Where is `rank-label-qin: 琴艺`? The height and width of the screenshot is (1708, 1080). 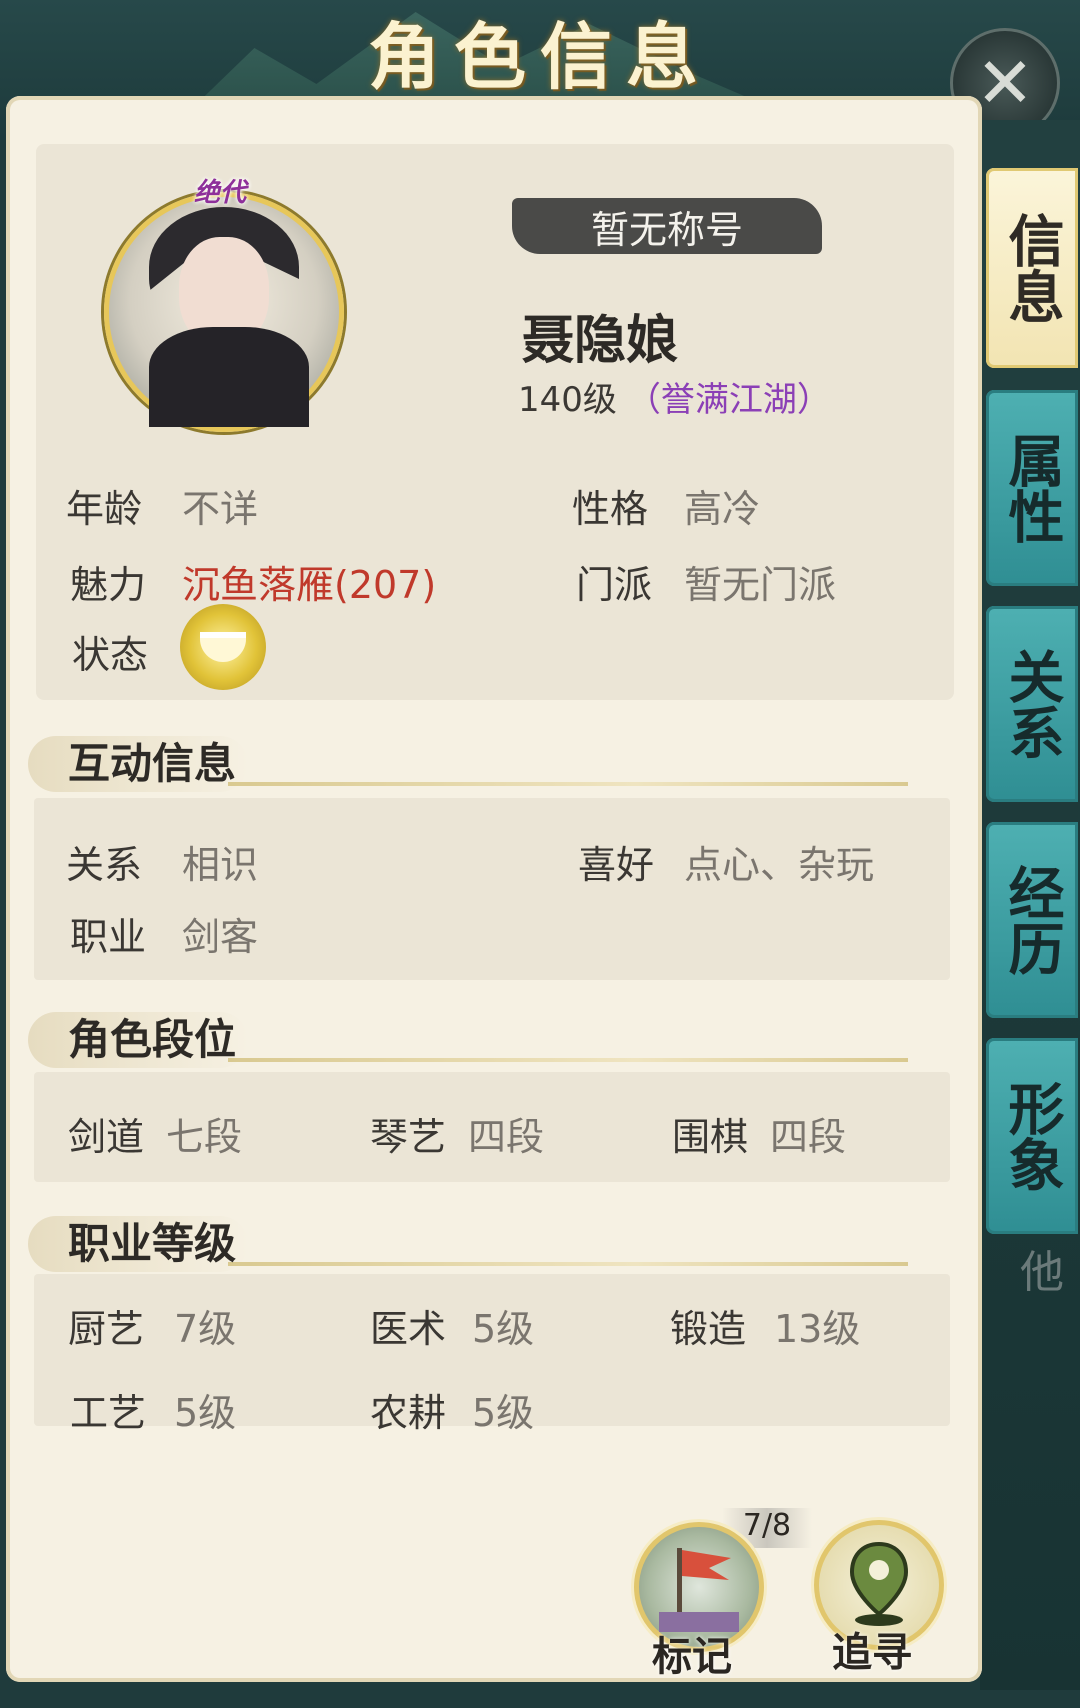 rank-label-qin: 琴艺 is located at coordinates (408, 1137).